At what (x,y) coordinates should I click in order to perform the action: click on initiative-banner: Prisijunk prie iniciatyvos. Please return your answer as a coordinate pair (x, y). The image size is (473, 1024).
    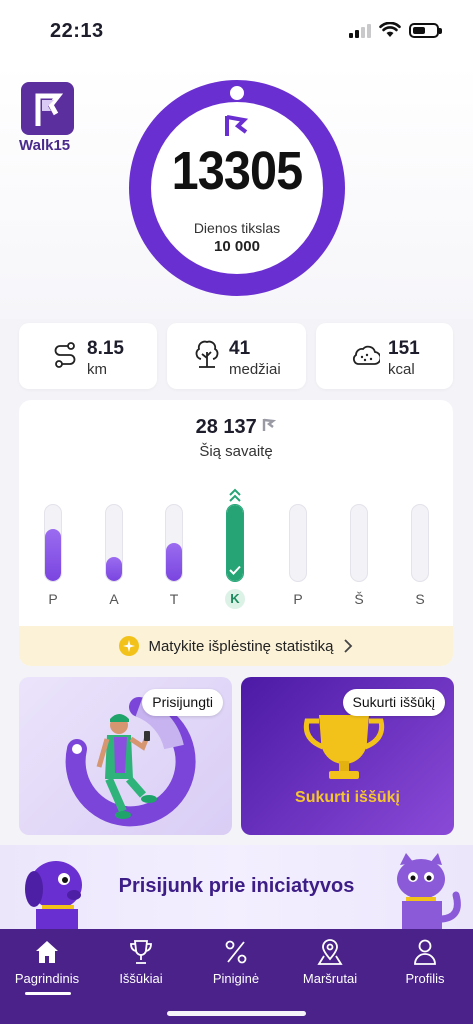
    Looking at the image, I should click on (236, 887).